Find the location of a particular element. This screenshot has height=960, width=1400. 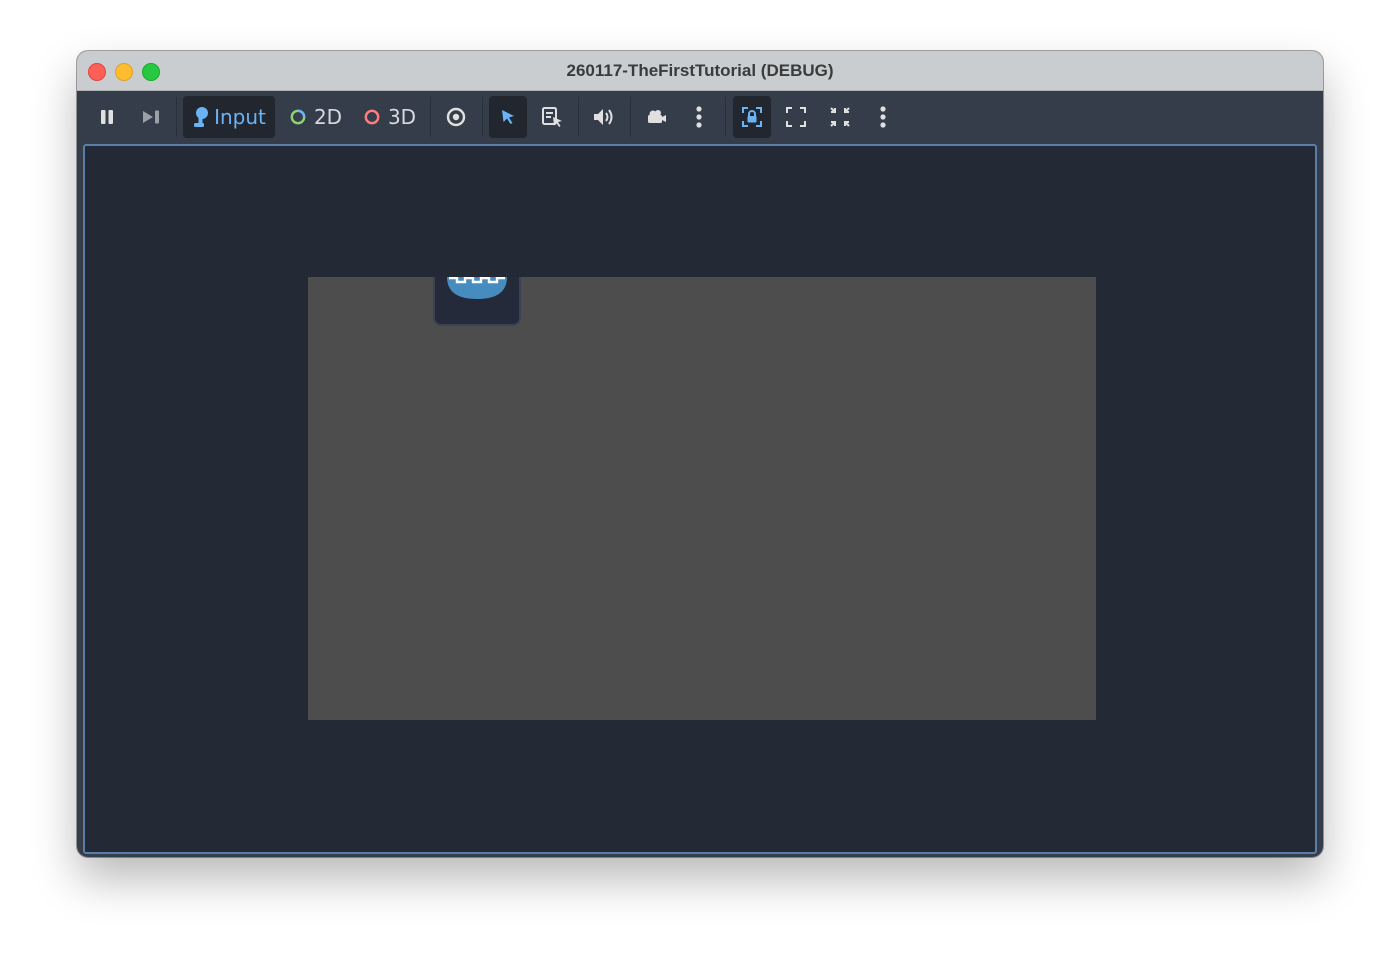

audio-mute-button is located at coordinates (604, 117).